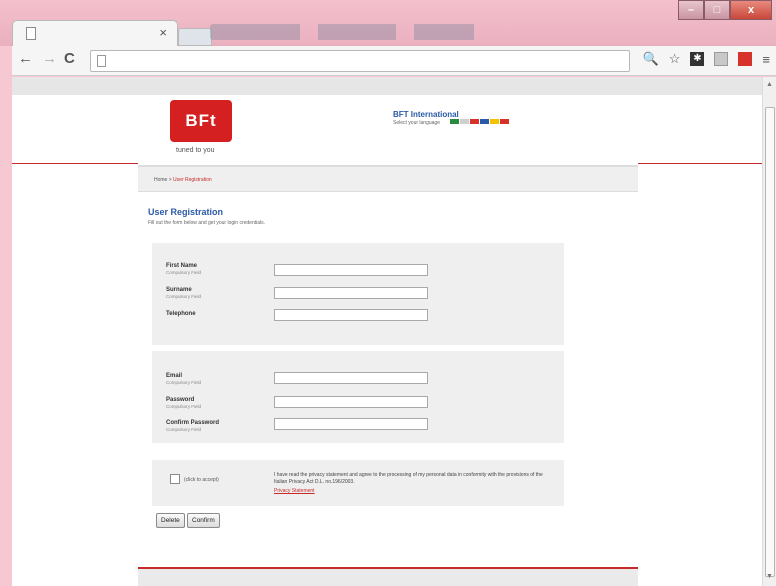  I want to click on scroll-down-icon: ▼, so click(769, 576).